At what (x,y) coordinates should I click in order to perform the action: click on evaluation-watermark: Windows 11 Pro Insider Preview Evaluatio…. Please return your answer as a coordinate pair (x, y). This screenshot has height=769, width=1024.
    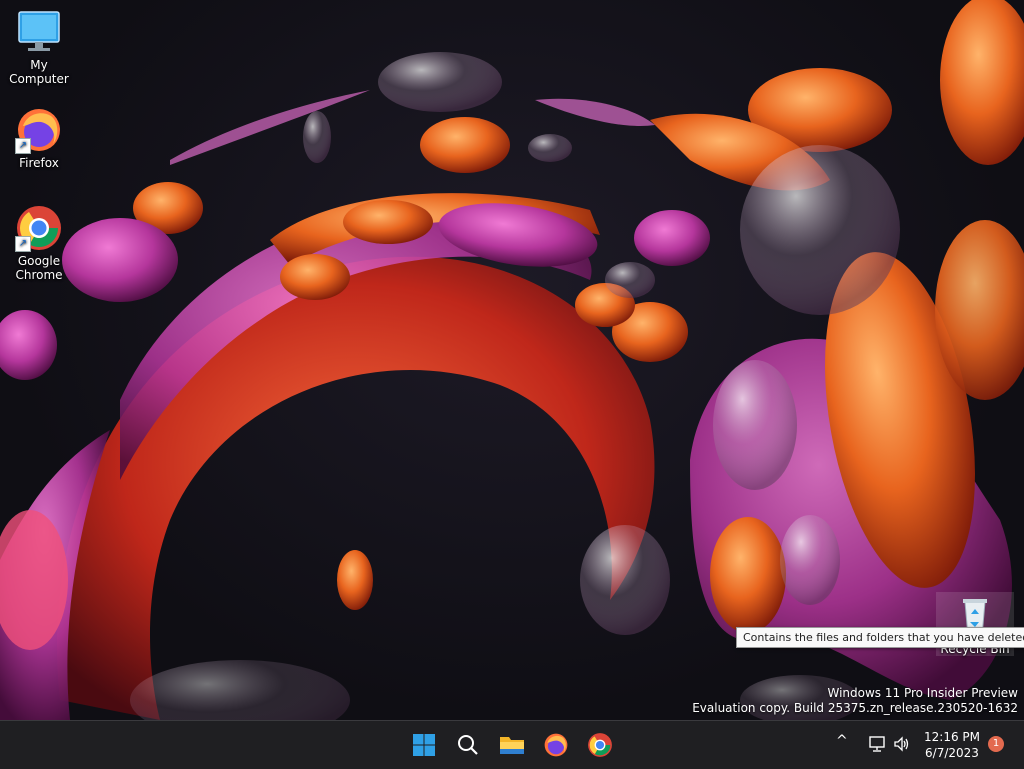
    Looking at the image, I should click on (855, 701).